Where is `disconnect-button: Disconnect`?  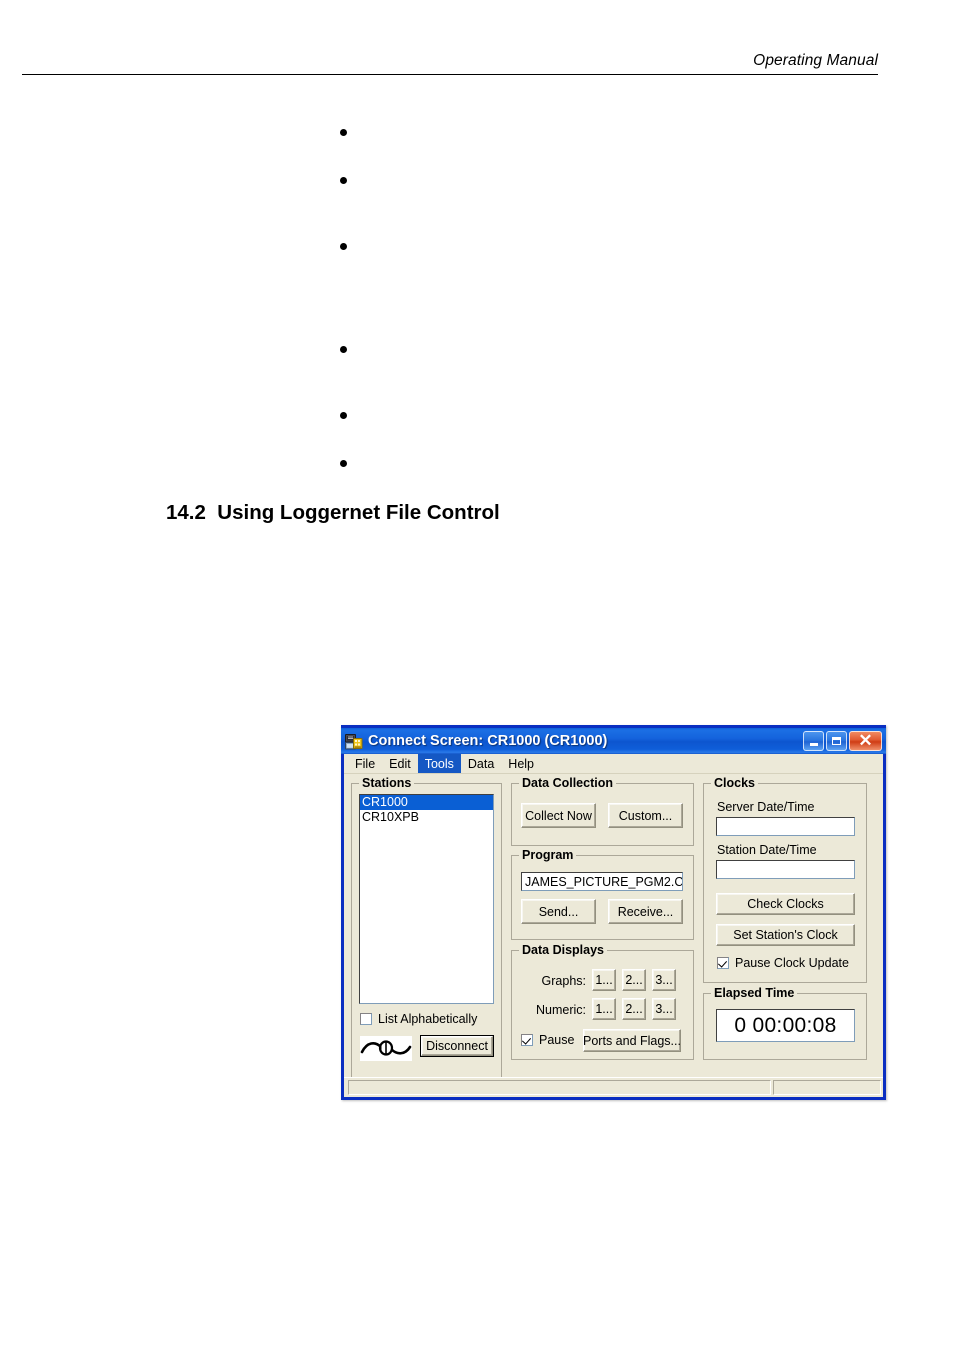
disconnect-button: Disconnect is located at coordinates (457, 1046).